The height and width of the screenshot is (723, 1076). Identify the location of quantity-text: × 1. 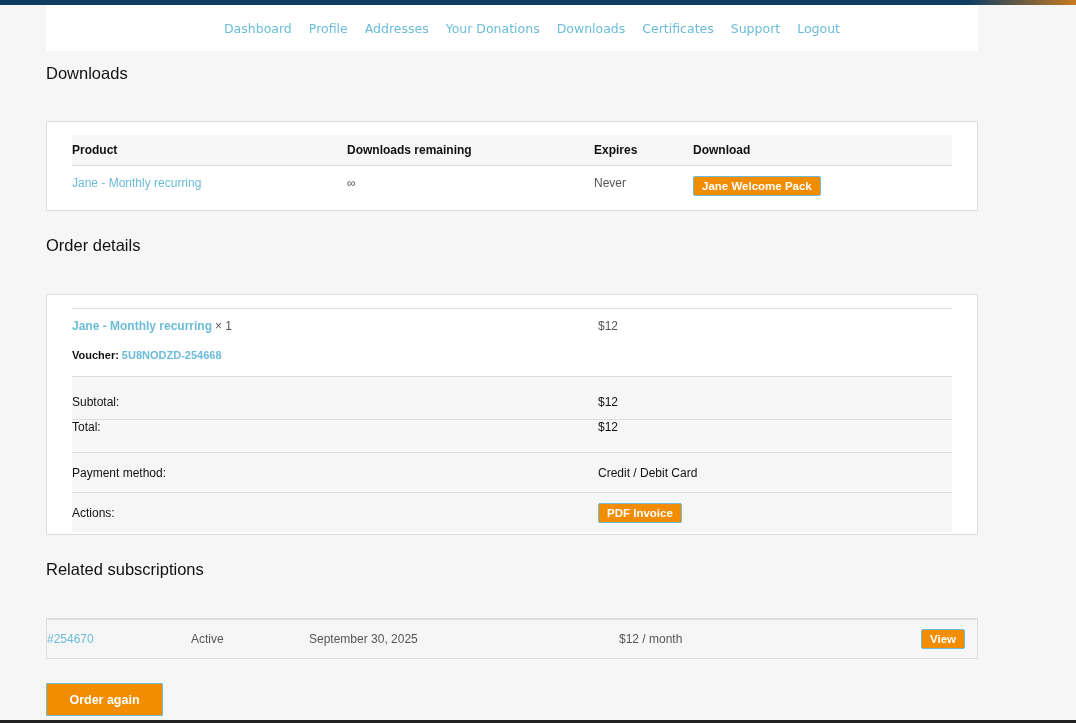
(224, 326).